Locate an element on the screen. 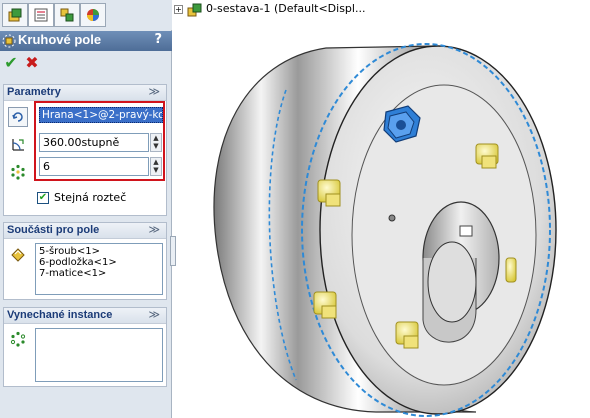 The width and height of the screenshot is (590, 418). assembly-icon is located at coordinates (194, 10).